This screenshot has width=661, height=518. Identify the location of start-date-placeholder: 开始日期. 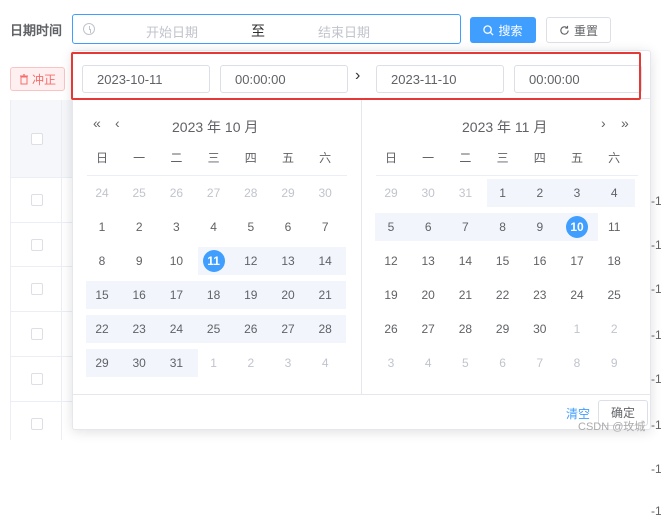
(172, 31).